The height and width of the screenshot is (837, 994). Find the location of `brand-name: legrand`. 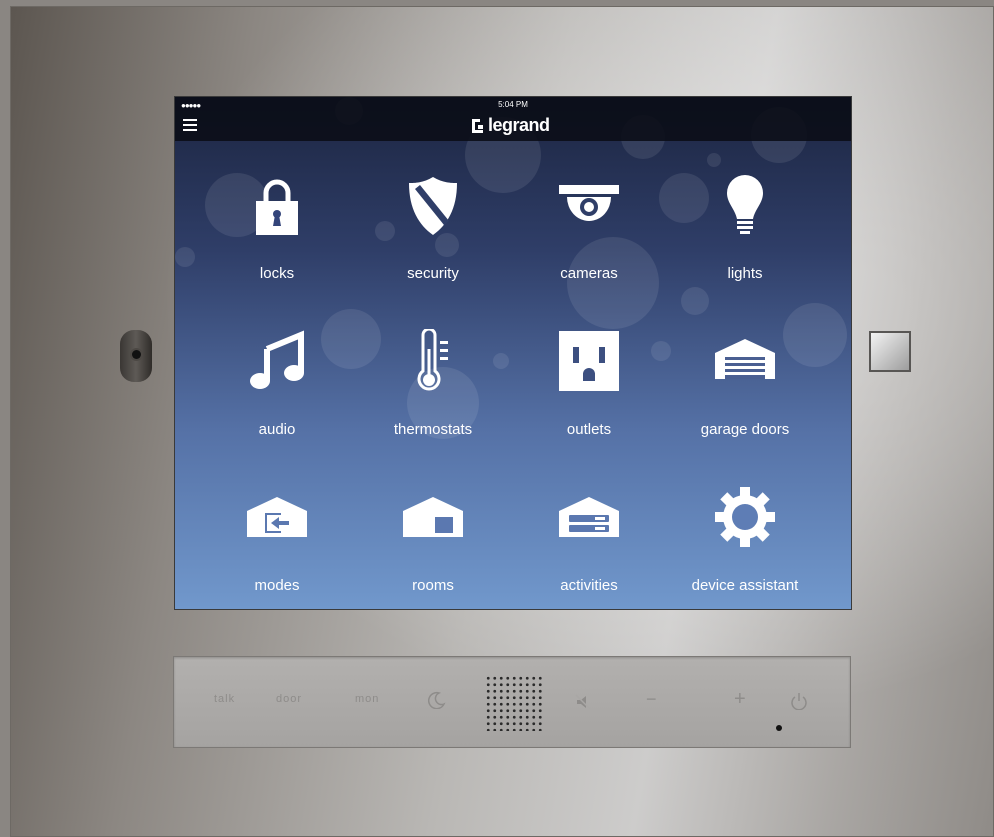

brand-name: legrand is located at coordinates (519, 125).